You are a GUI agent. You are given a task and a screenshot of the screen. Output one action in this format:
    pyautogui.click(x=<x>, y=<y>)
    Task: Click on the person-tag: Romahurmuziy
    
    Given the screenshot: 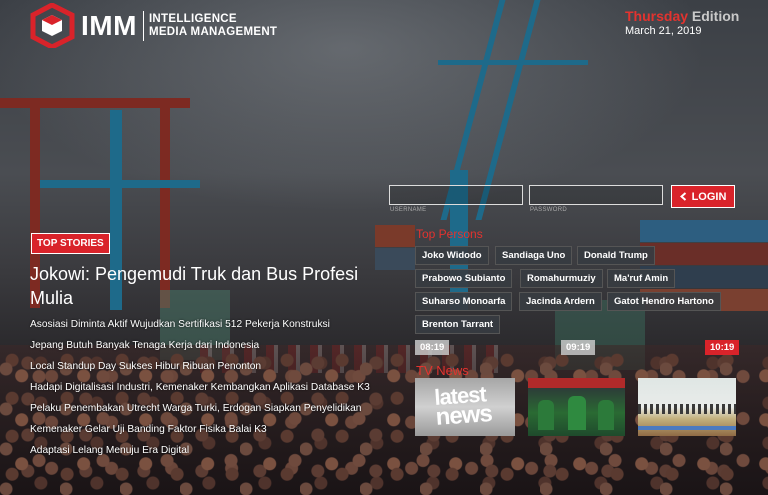 What is the action you would take?
    pyautogui.click(x=561, y=278)
    